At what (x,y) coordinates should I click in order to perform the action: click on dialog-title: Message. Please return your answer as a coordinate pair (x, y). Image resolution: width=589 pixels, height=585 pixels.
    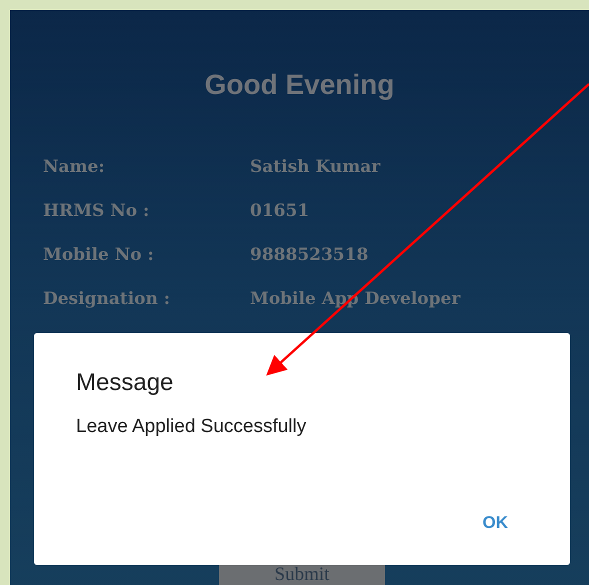
    Looking at the image, I should click on (125, 383).